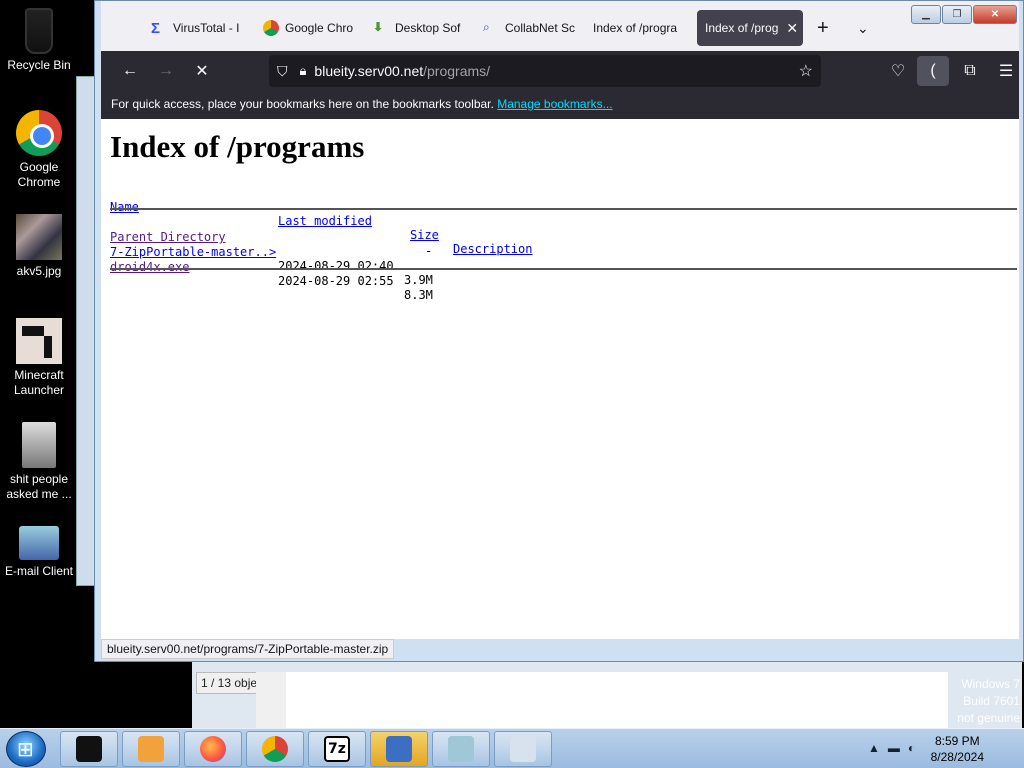 The width and height of the screenshot is (1024, 768). I want to click on start-button, so click(26, 749).